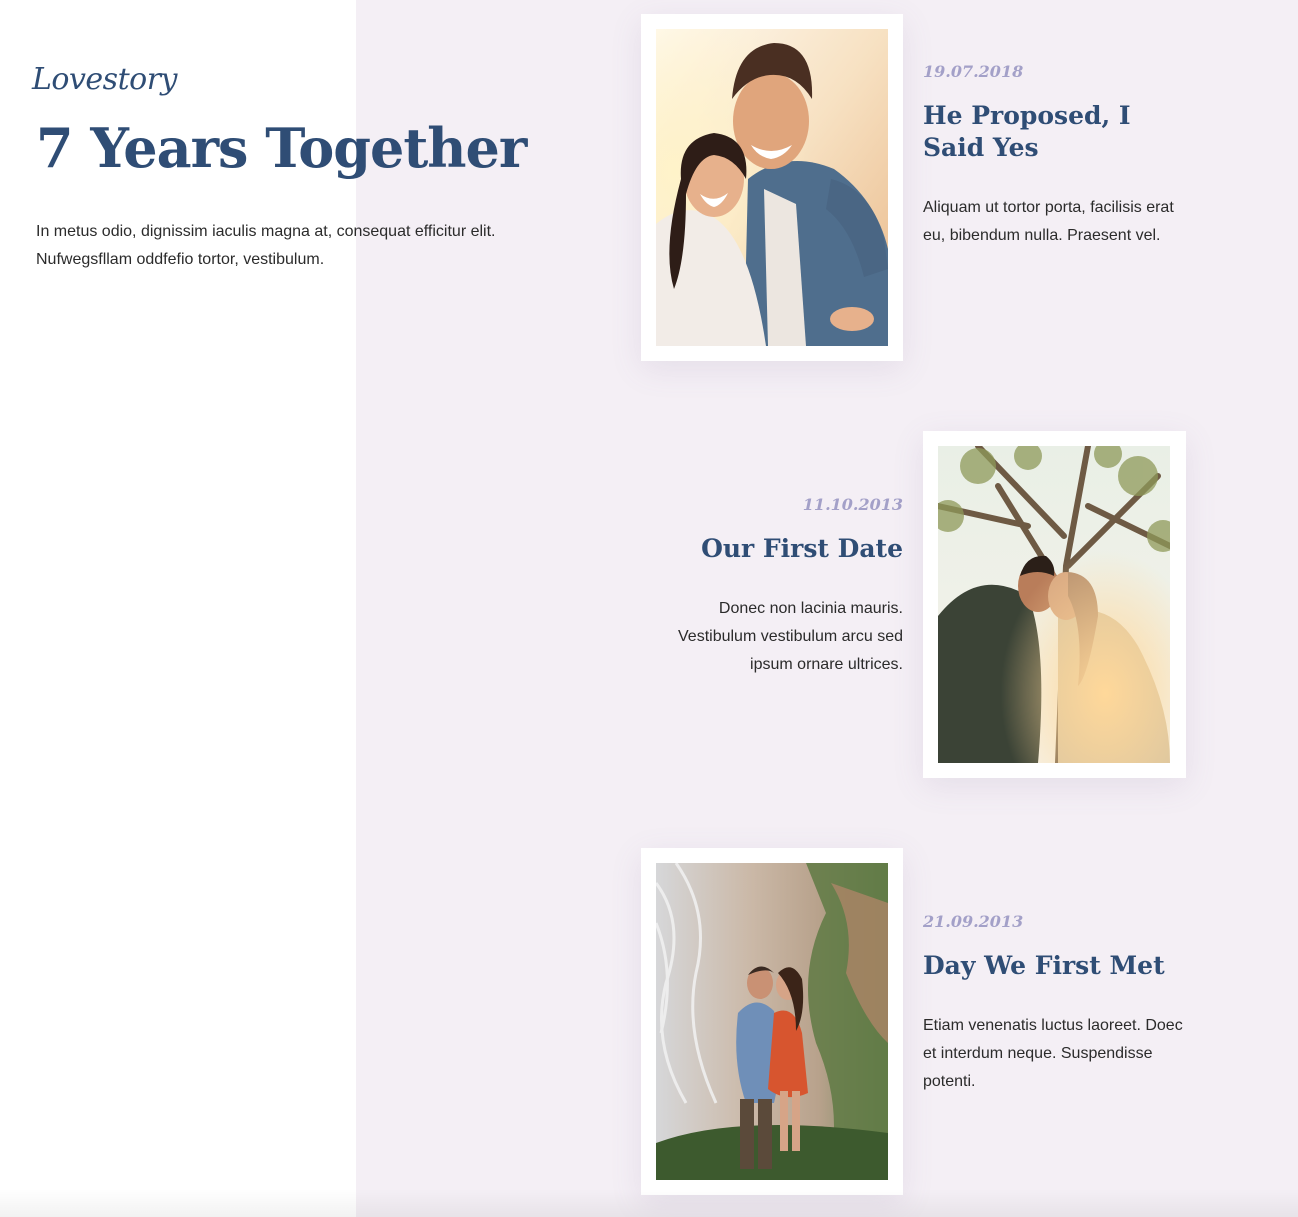 This screenshot has width=1298, height=1217. I want to click on first-met-photo, so click(772, 1021).